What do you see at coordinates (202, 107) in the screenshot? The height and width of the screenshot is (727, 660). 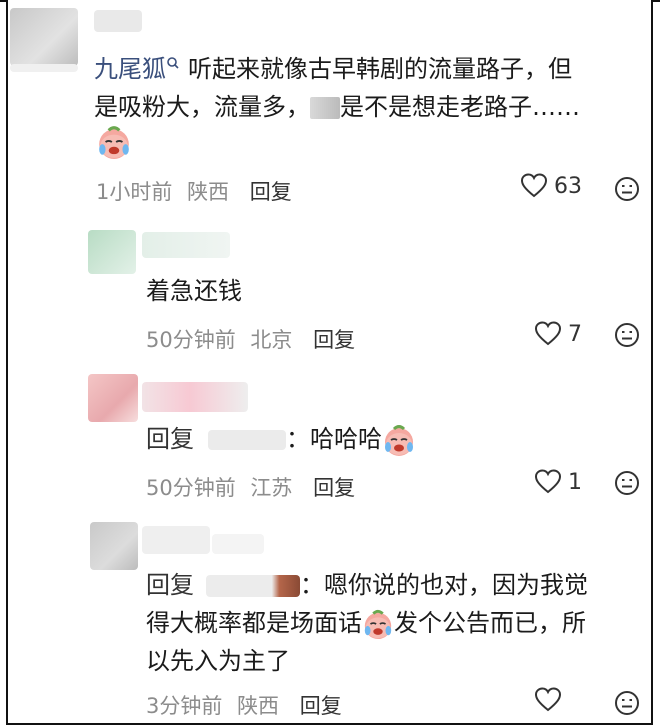 I see `comment-text: 是吸粉大，流量多，` at bounding box center [202, 107].